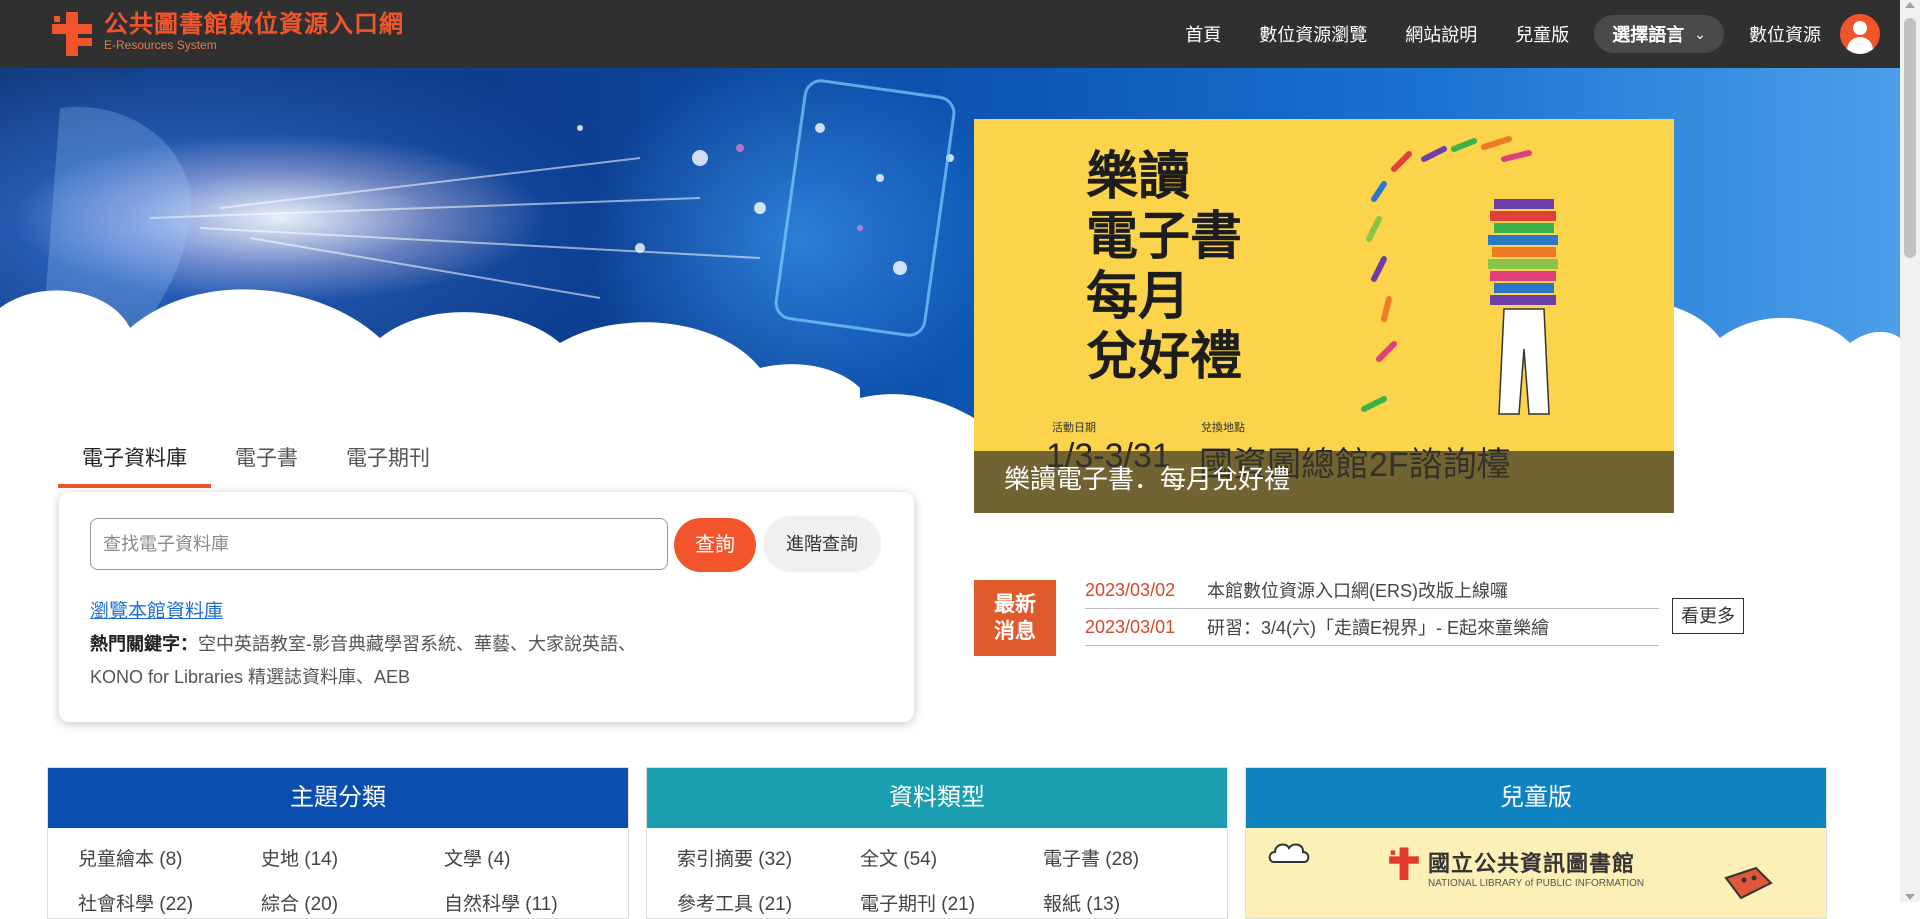 The image size is (1920, 919). Describe the element at coordinates (1378, 627) in the screenshot. I see `news-title: 研習：3/4(六)「走讀E視界」- E起來童樂繪` at that location.